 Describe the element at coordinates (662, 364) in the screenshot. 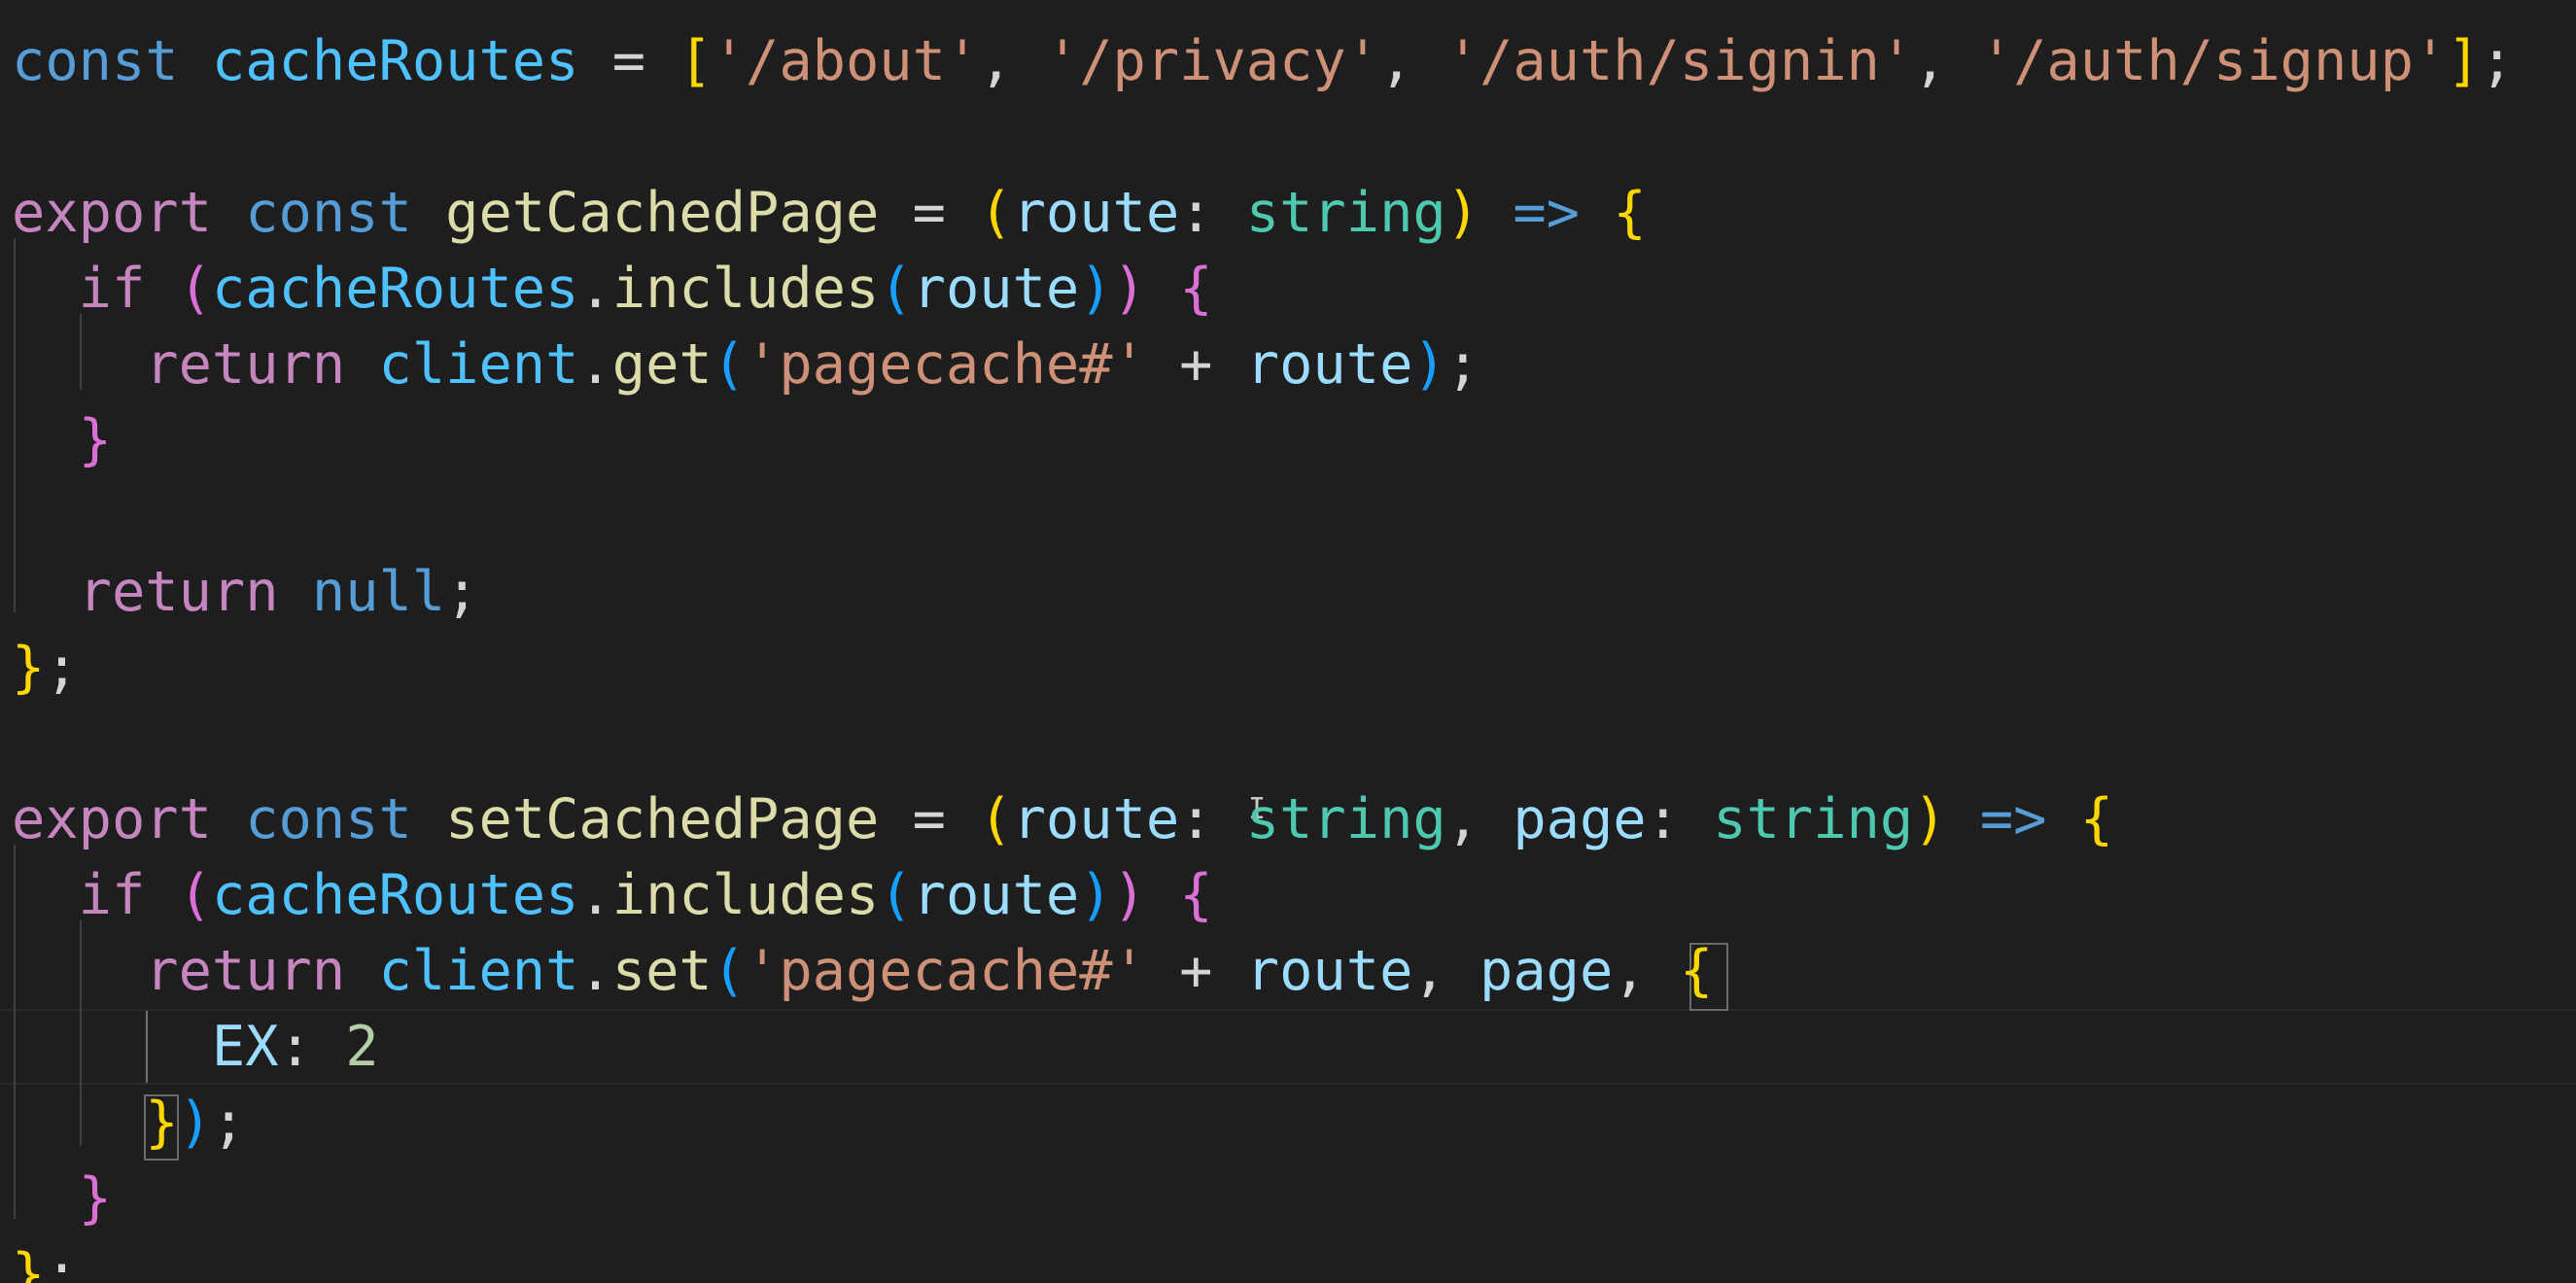

I see `code-token: get` at that location.